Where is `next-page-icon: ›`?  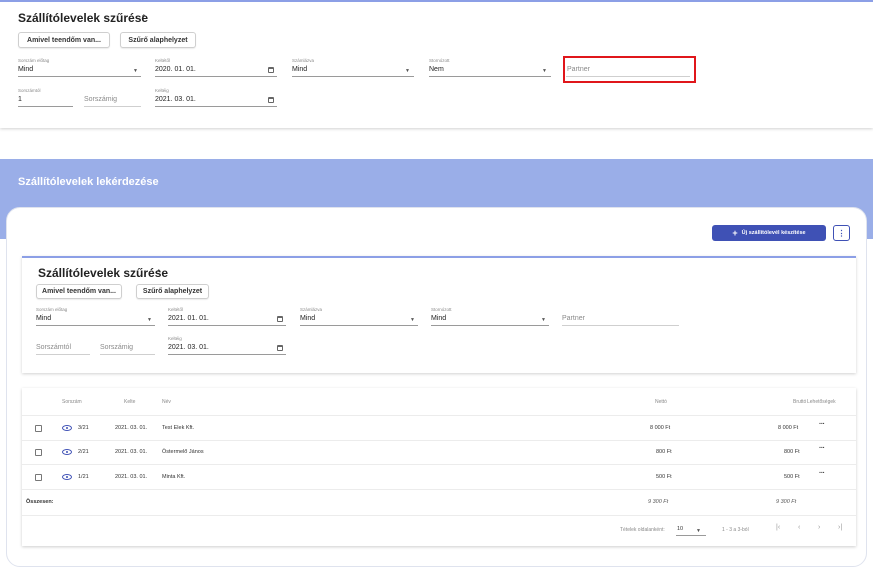
next-page-icon: › is located at coordinates (819, 527).